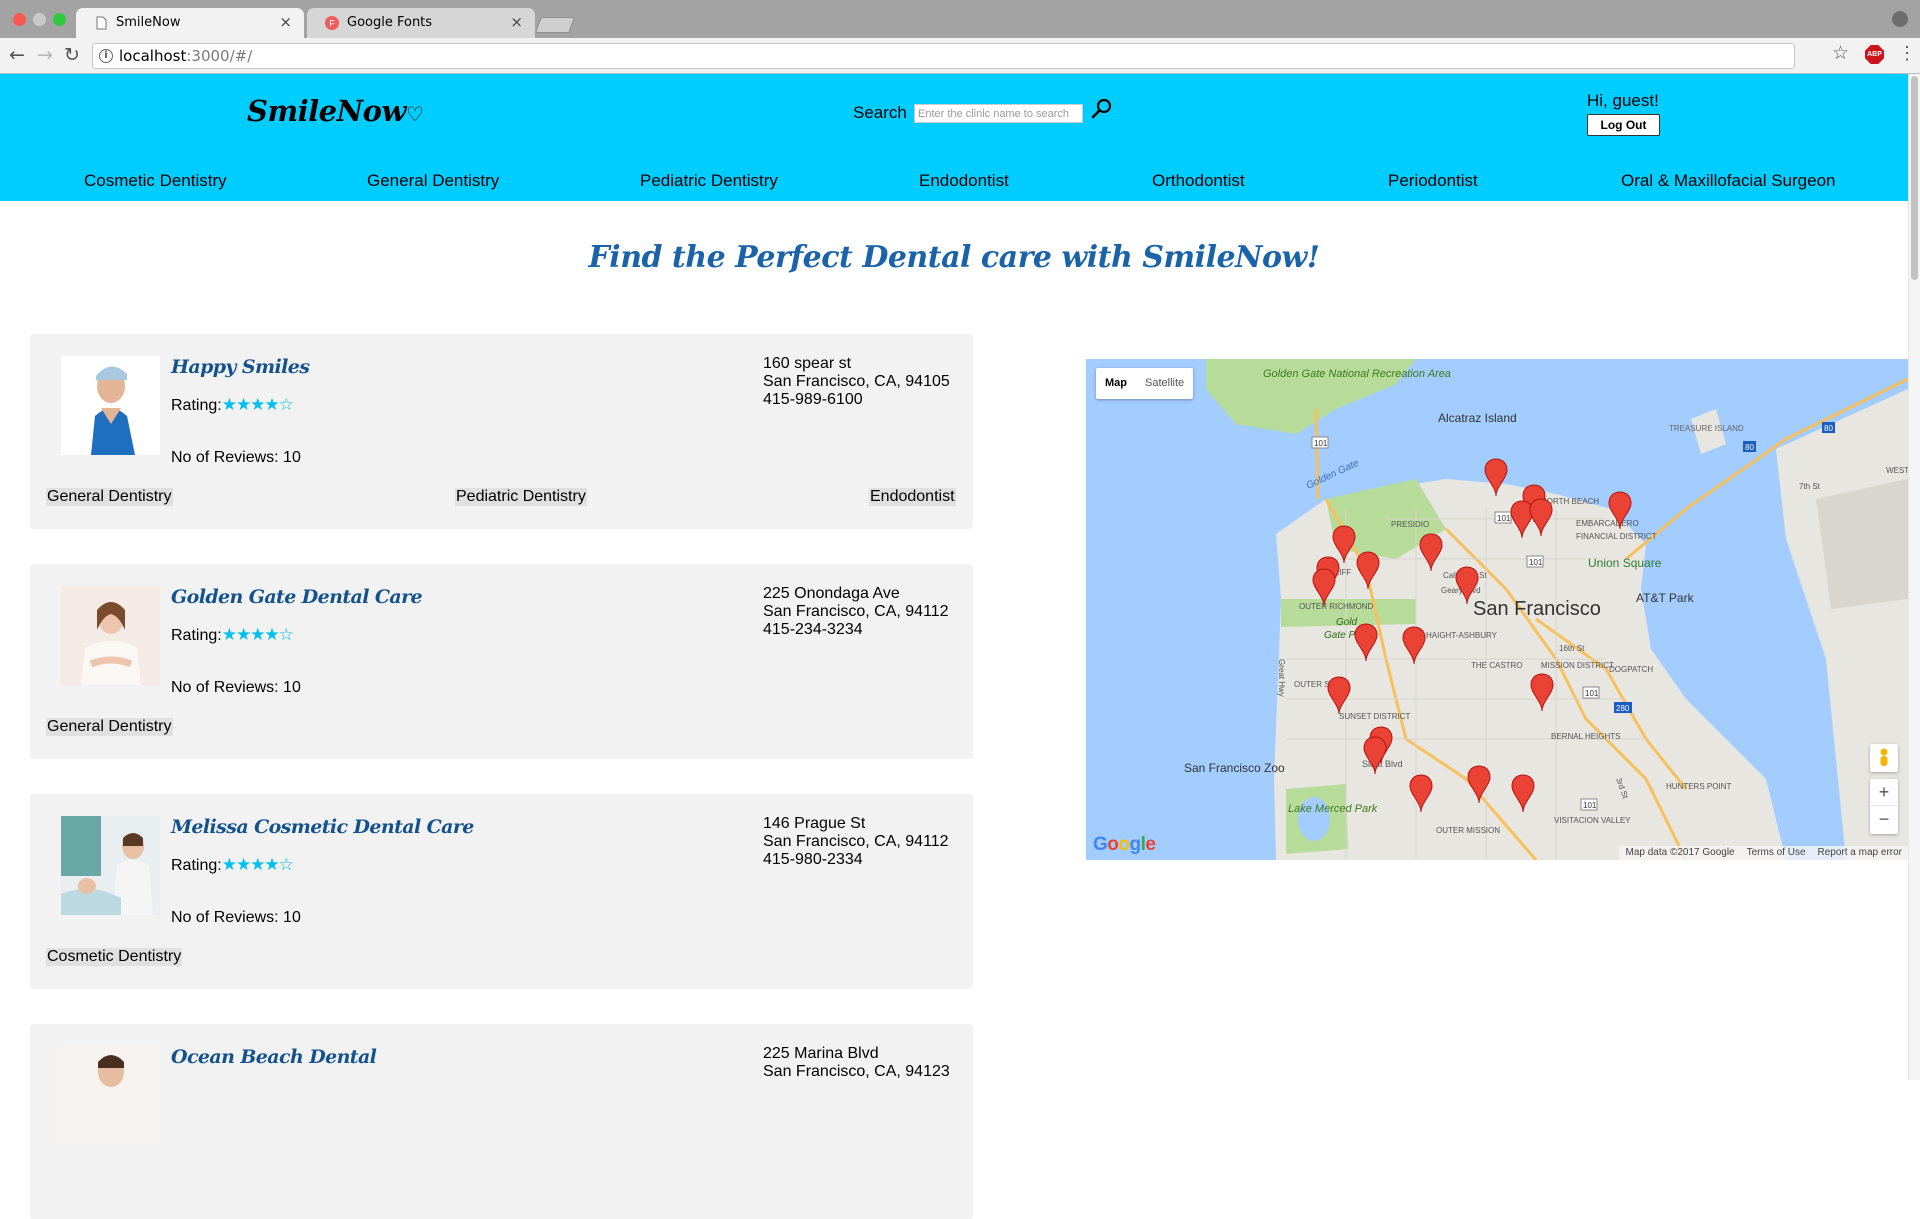 Image resolution: width=1920 pixels, height=1219 pixels. I want to click on map-label: OUTER MISSION, so click(1468, 830).